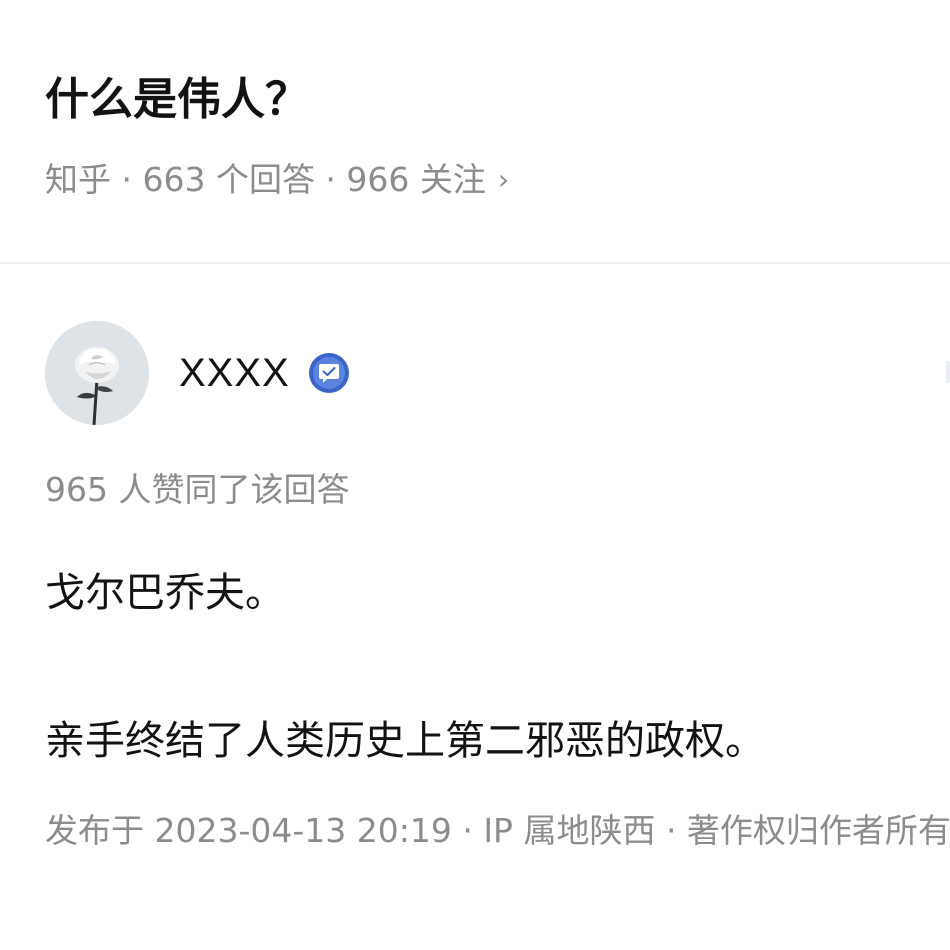  Describe the element at coordinates (405, 741) in the screenshot. I see `answer-paragraph-2: 亲手终结了人类历史上第二邪恶的政权。` at that location.